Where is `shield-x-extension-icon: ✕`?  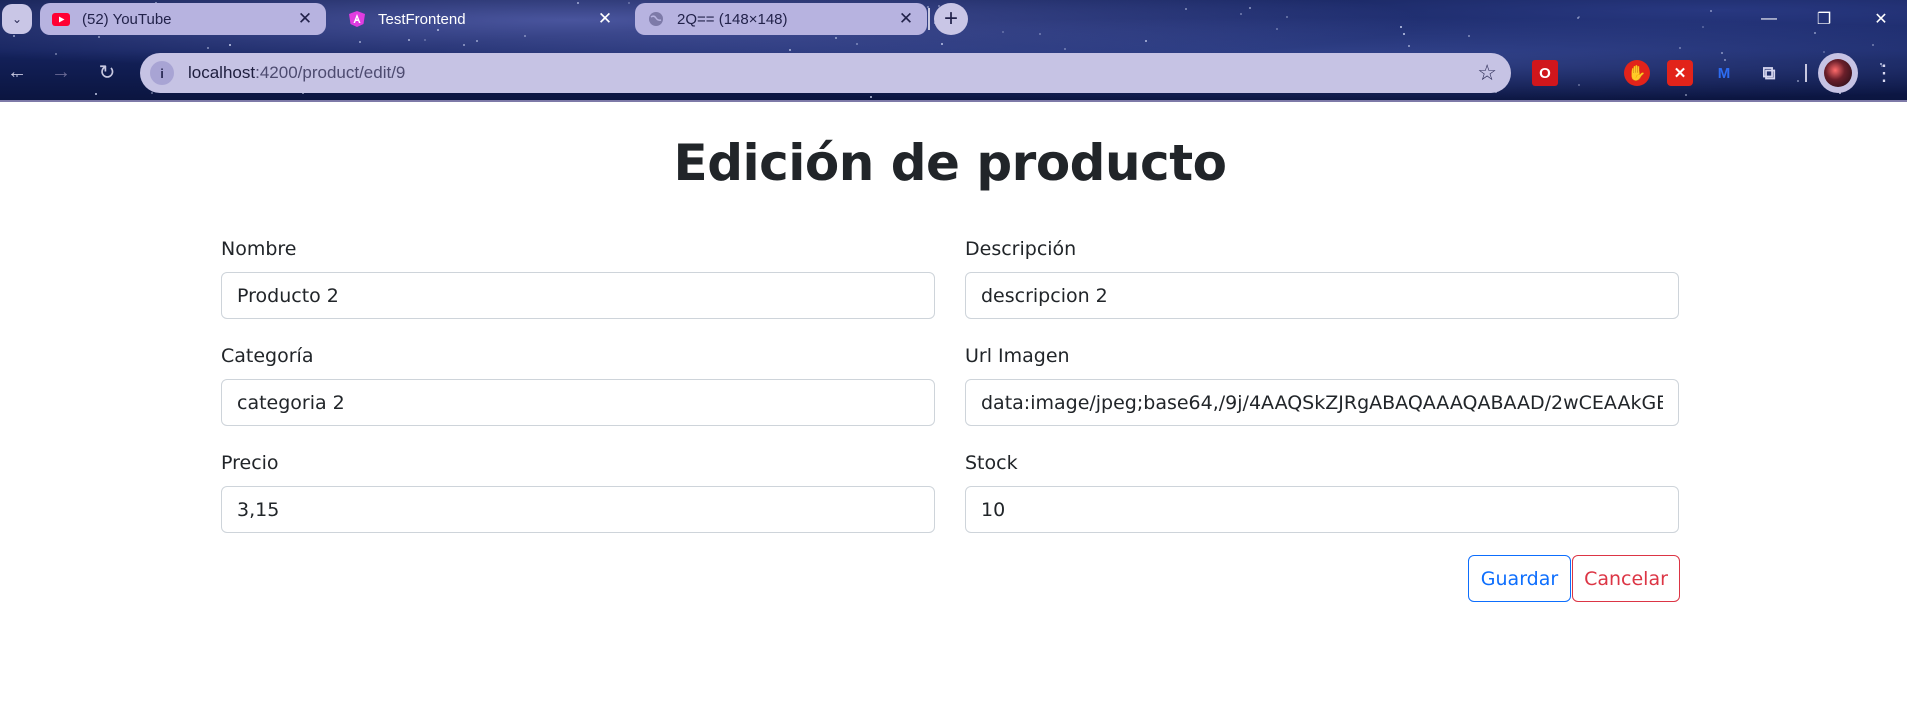
shield-x-extension-icon: ✕ is located at coordinates (1680, 73).